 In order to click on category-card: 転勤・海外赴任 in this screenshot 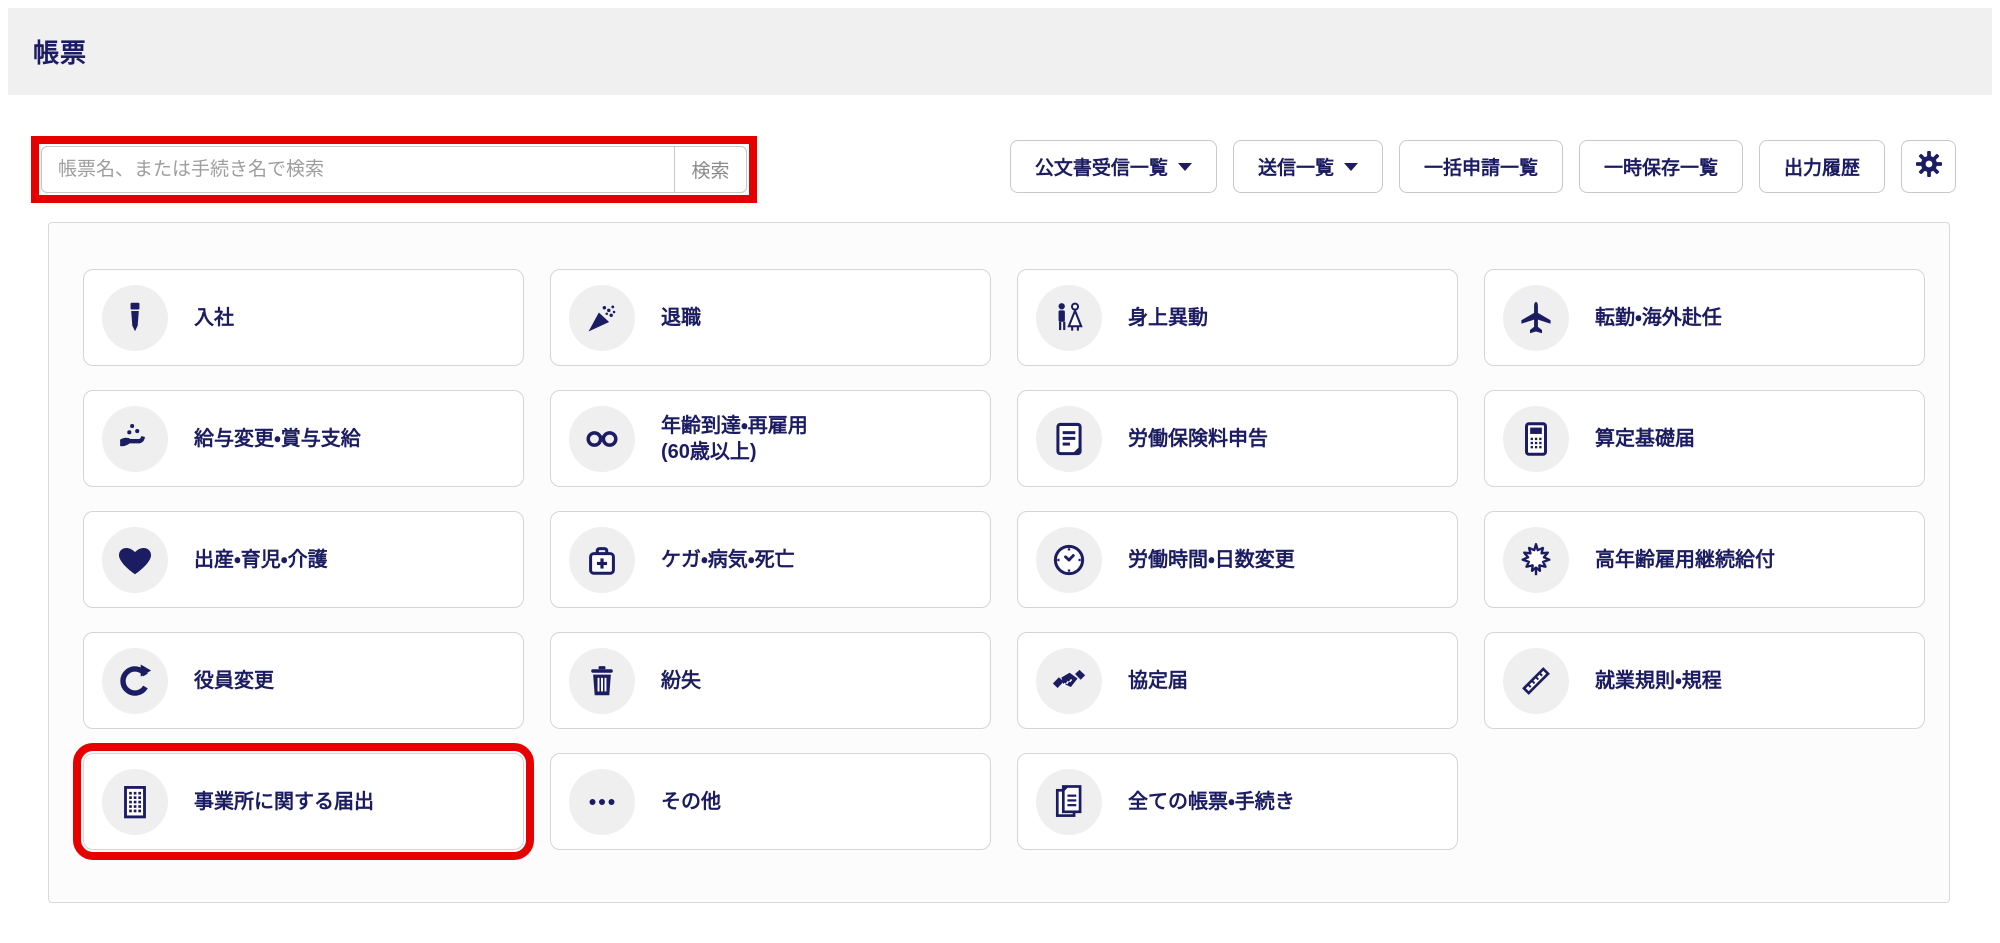, I will do `click(1704, 317)`.